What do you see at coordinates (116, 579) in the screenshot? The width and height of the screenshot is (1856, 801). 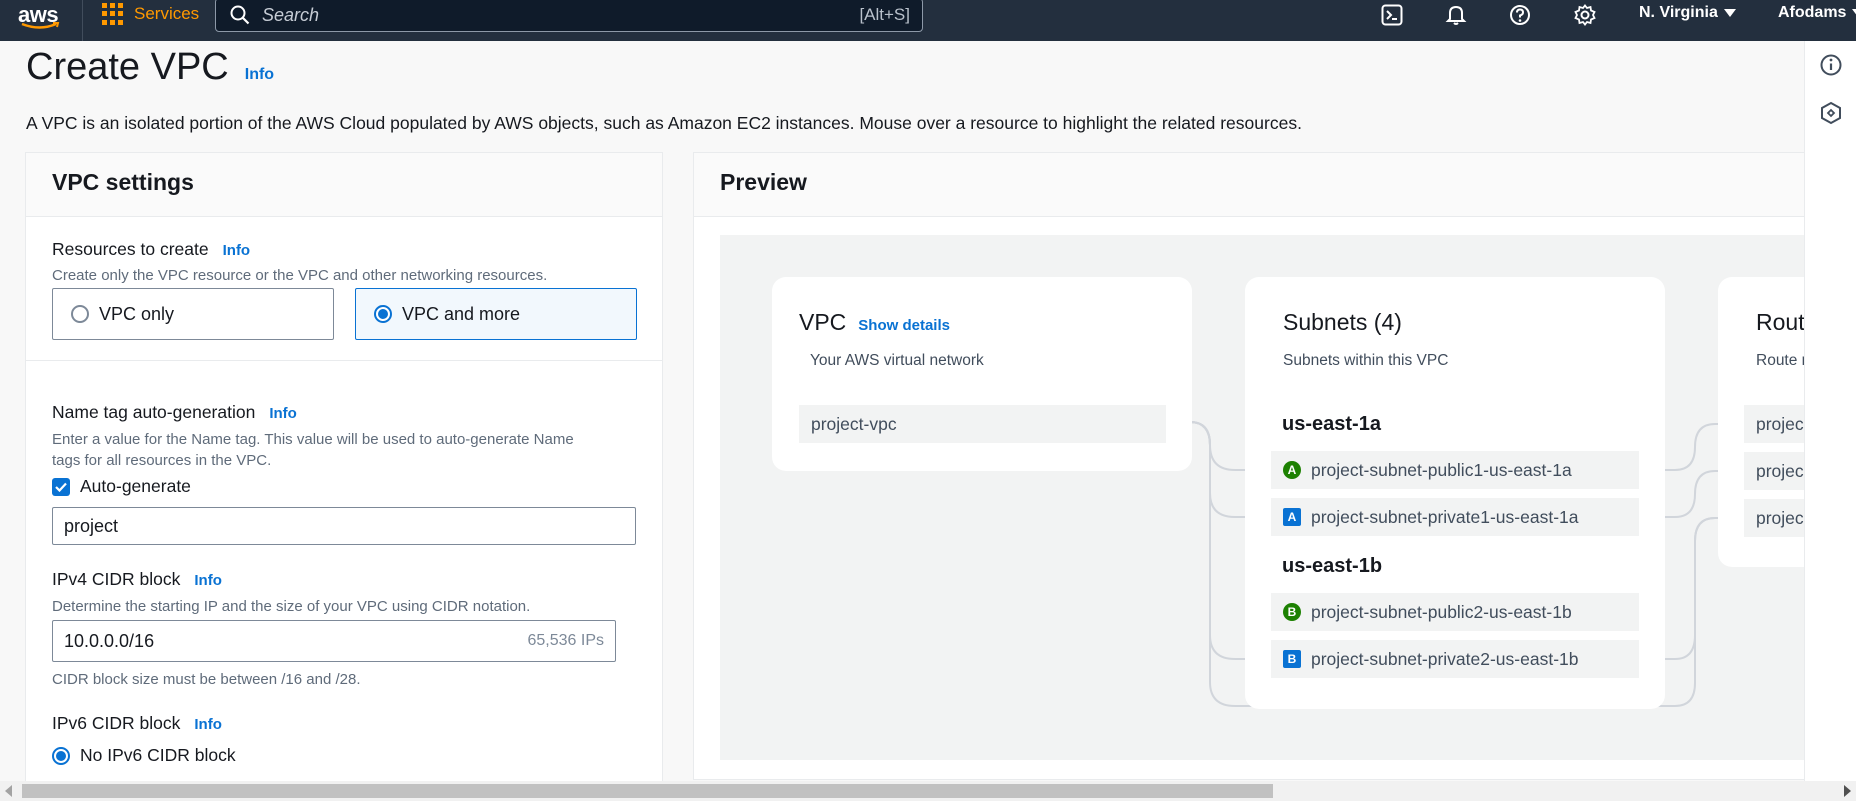 I see `ipv4-label: IPv4 CIDR block` at bounding box center [116, 579].